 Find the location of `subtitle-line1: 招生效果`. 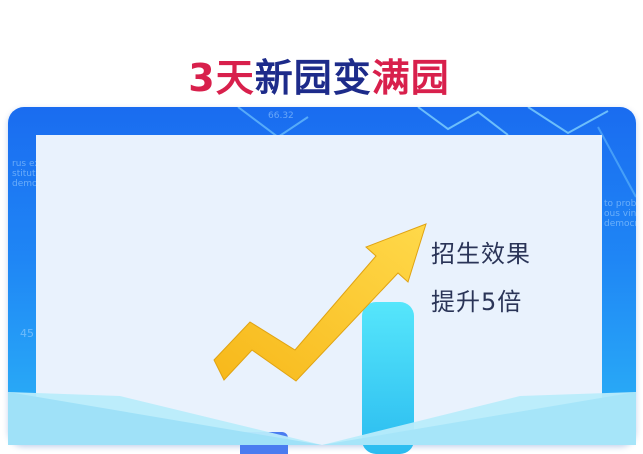

subtitle-line1: 招生效果 is located at coordinates (481, 254).